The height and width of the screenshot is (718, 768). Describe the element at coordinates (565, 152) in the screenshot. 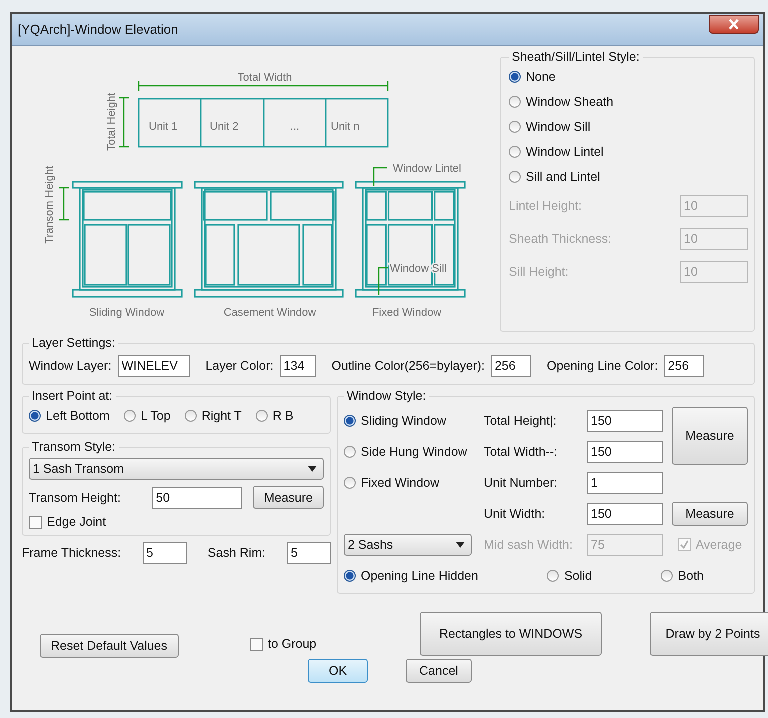

I see `radio-label: Window Lintel` at that location.